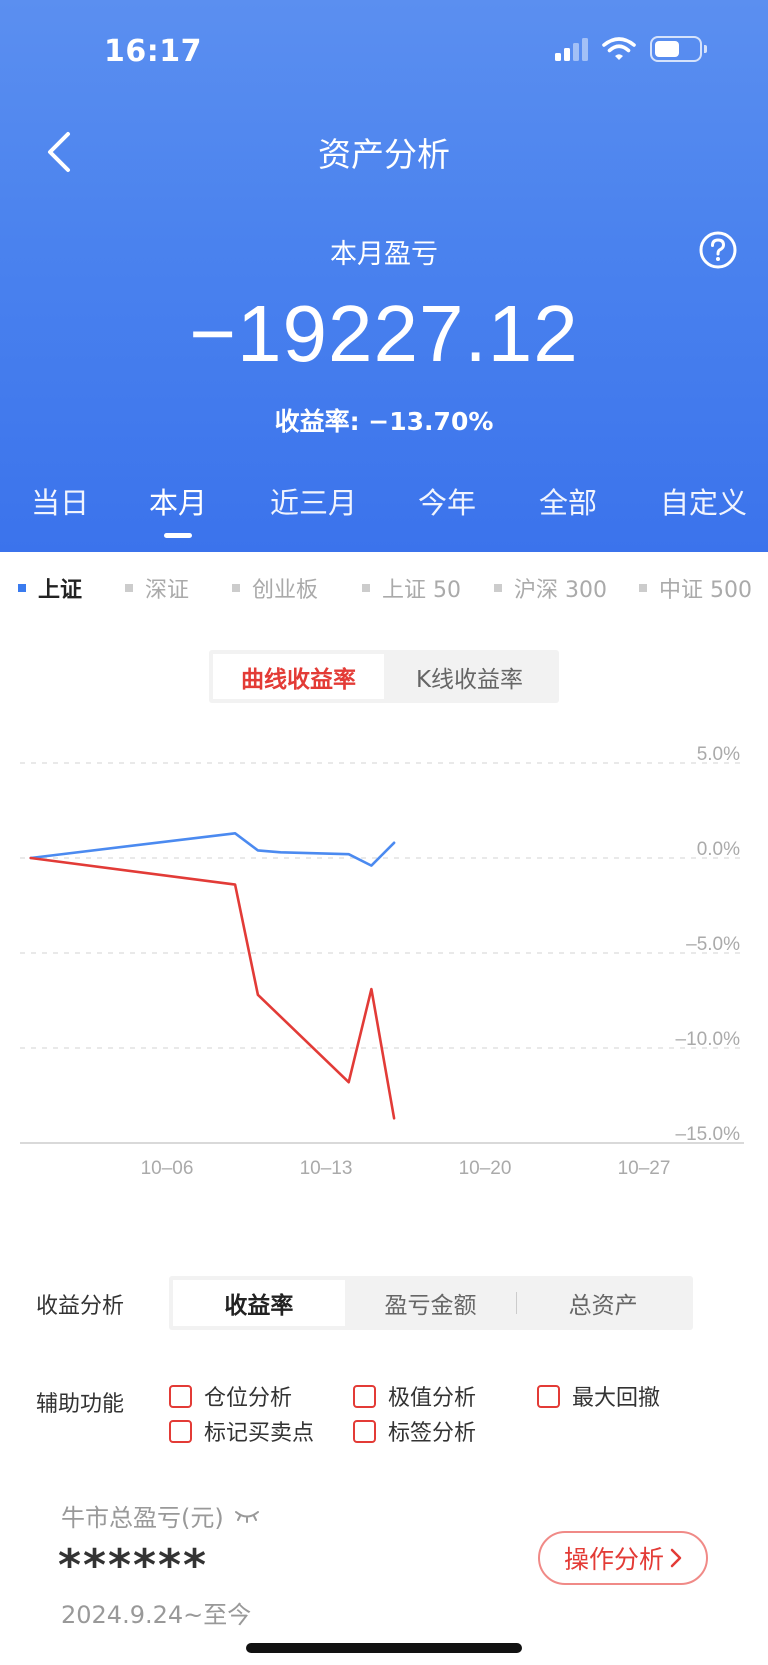  I want to click on bull-market-title: 牛市总盈亏(元), so click(160, 1515).